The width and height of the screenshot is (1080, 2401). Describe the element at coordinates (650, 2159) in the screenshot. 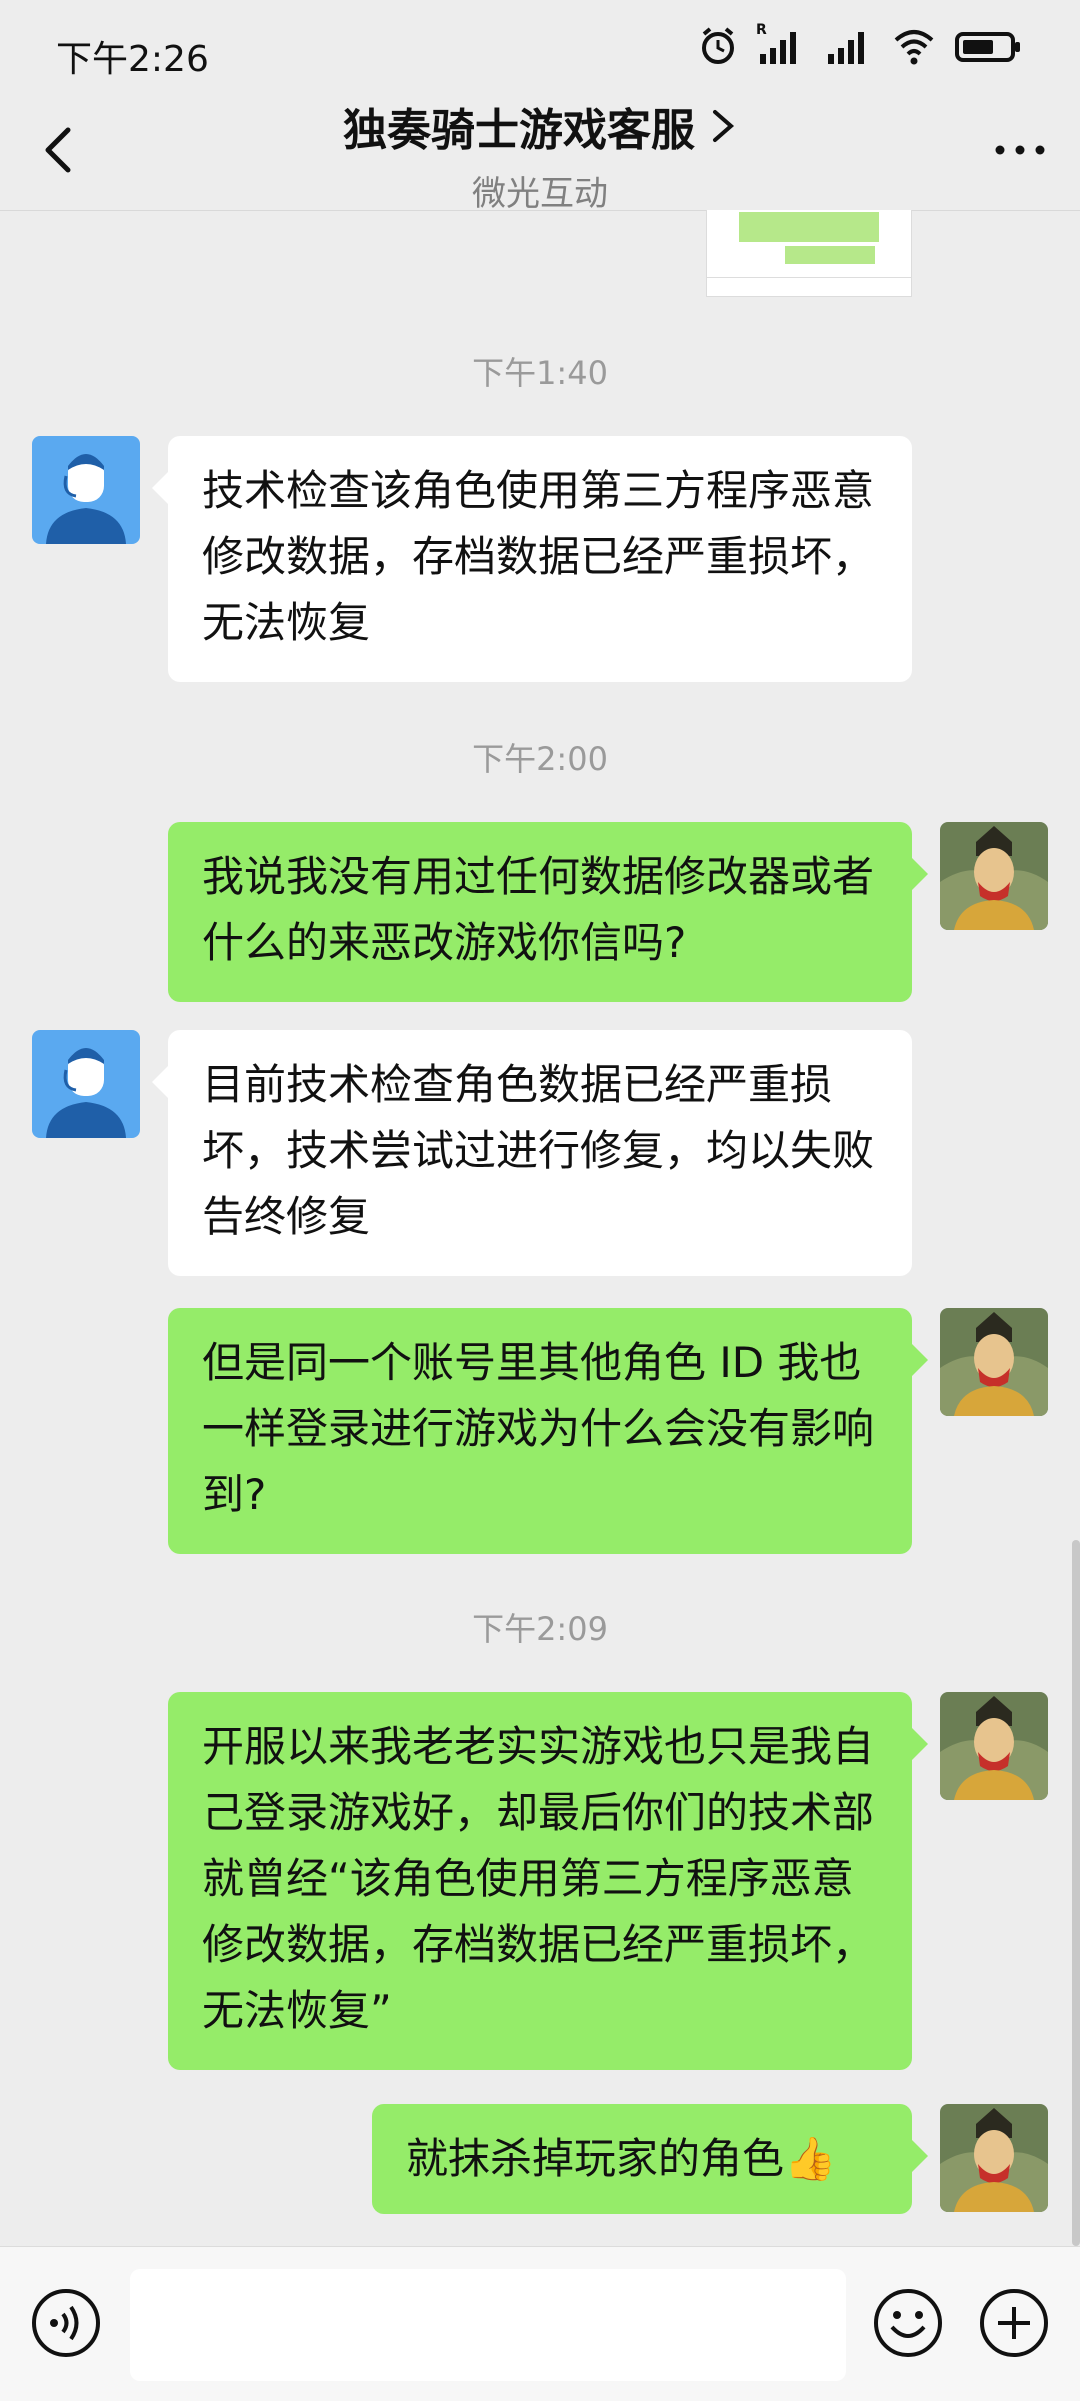

I see `outgoing-message: 就抹杀掉玩家的角色👍` at that location.